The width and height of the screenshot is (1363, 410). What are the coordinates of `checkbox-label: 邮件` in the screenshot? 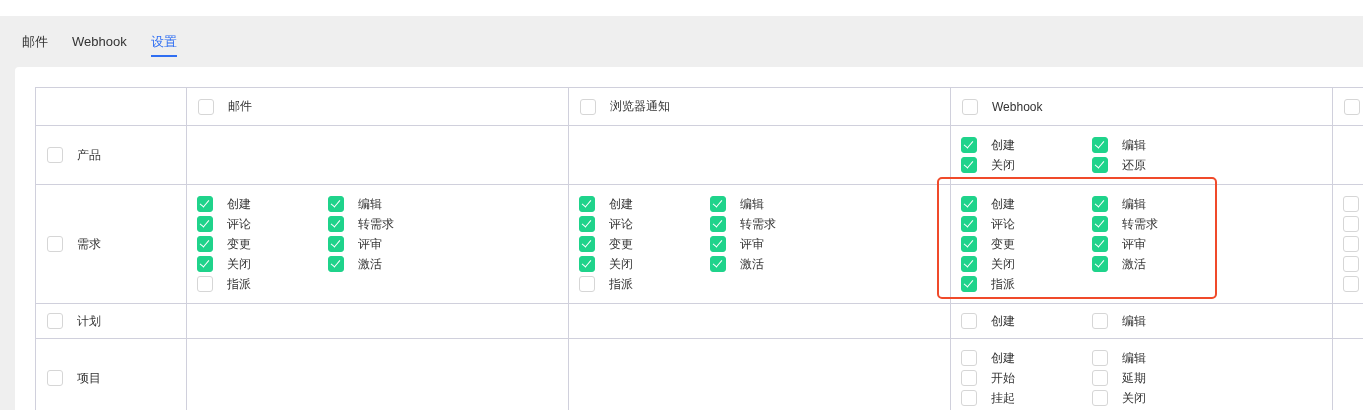 It's located at (240, 106).